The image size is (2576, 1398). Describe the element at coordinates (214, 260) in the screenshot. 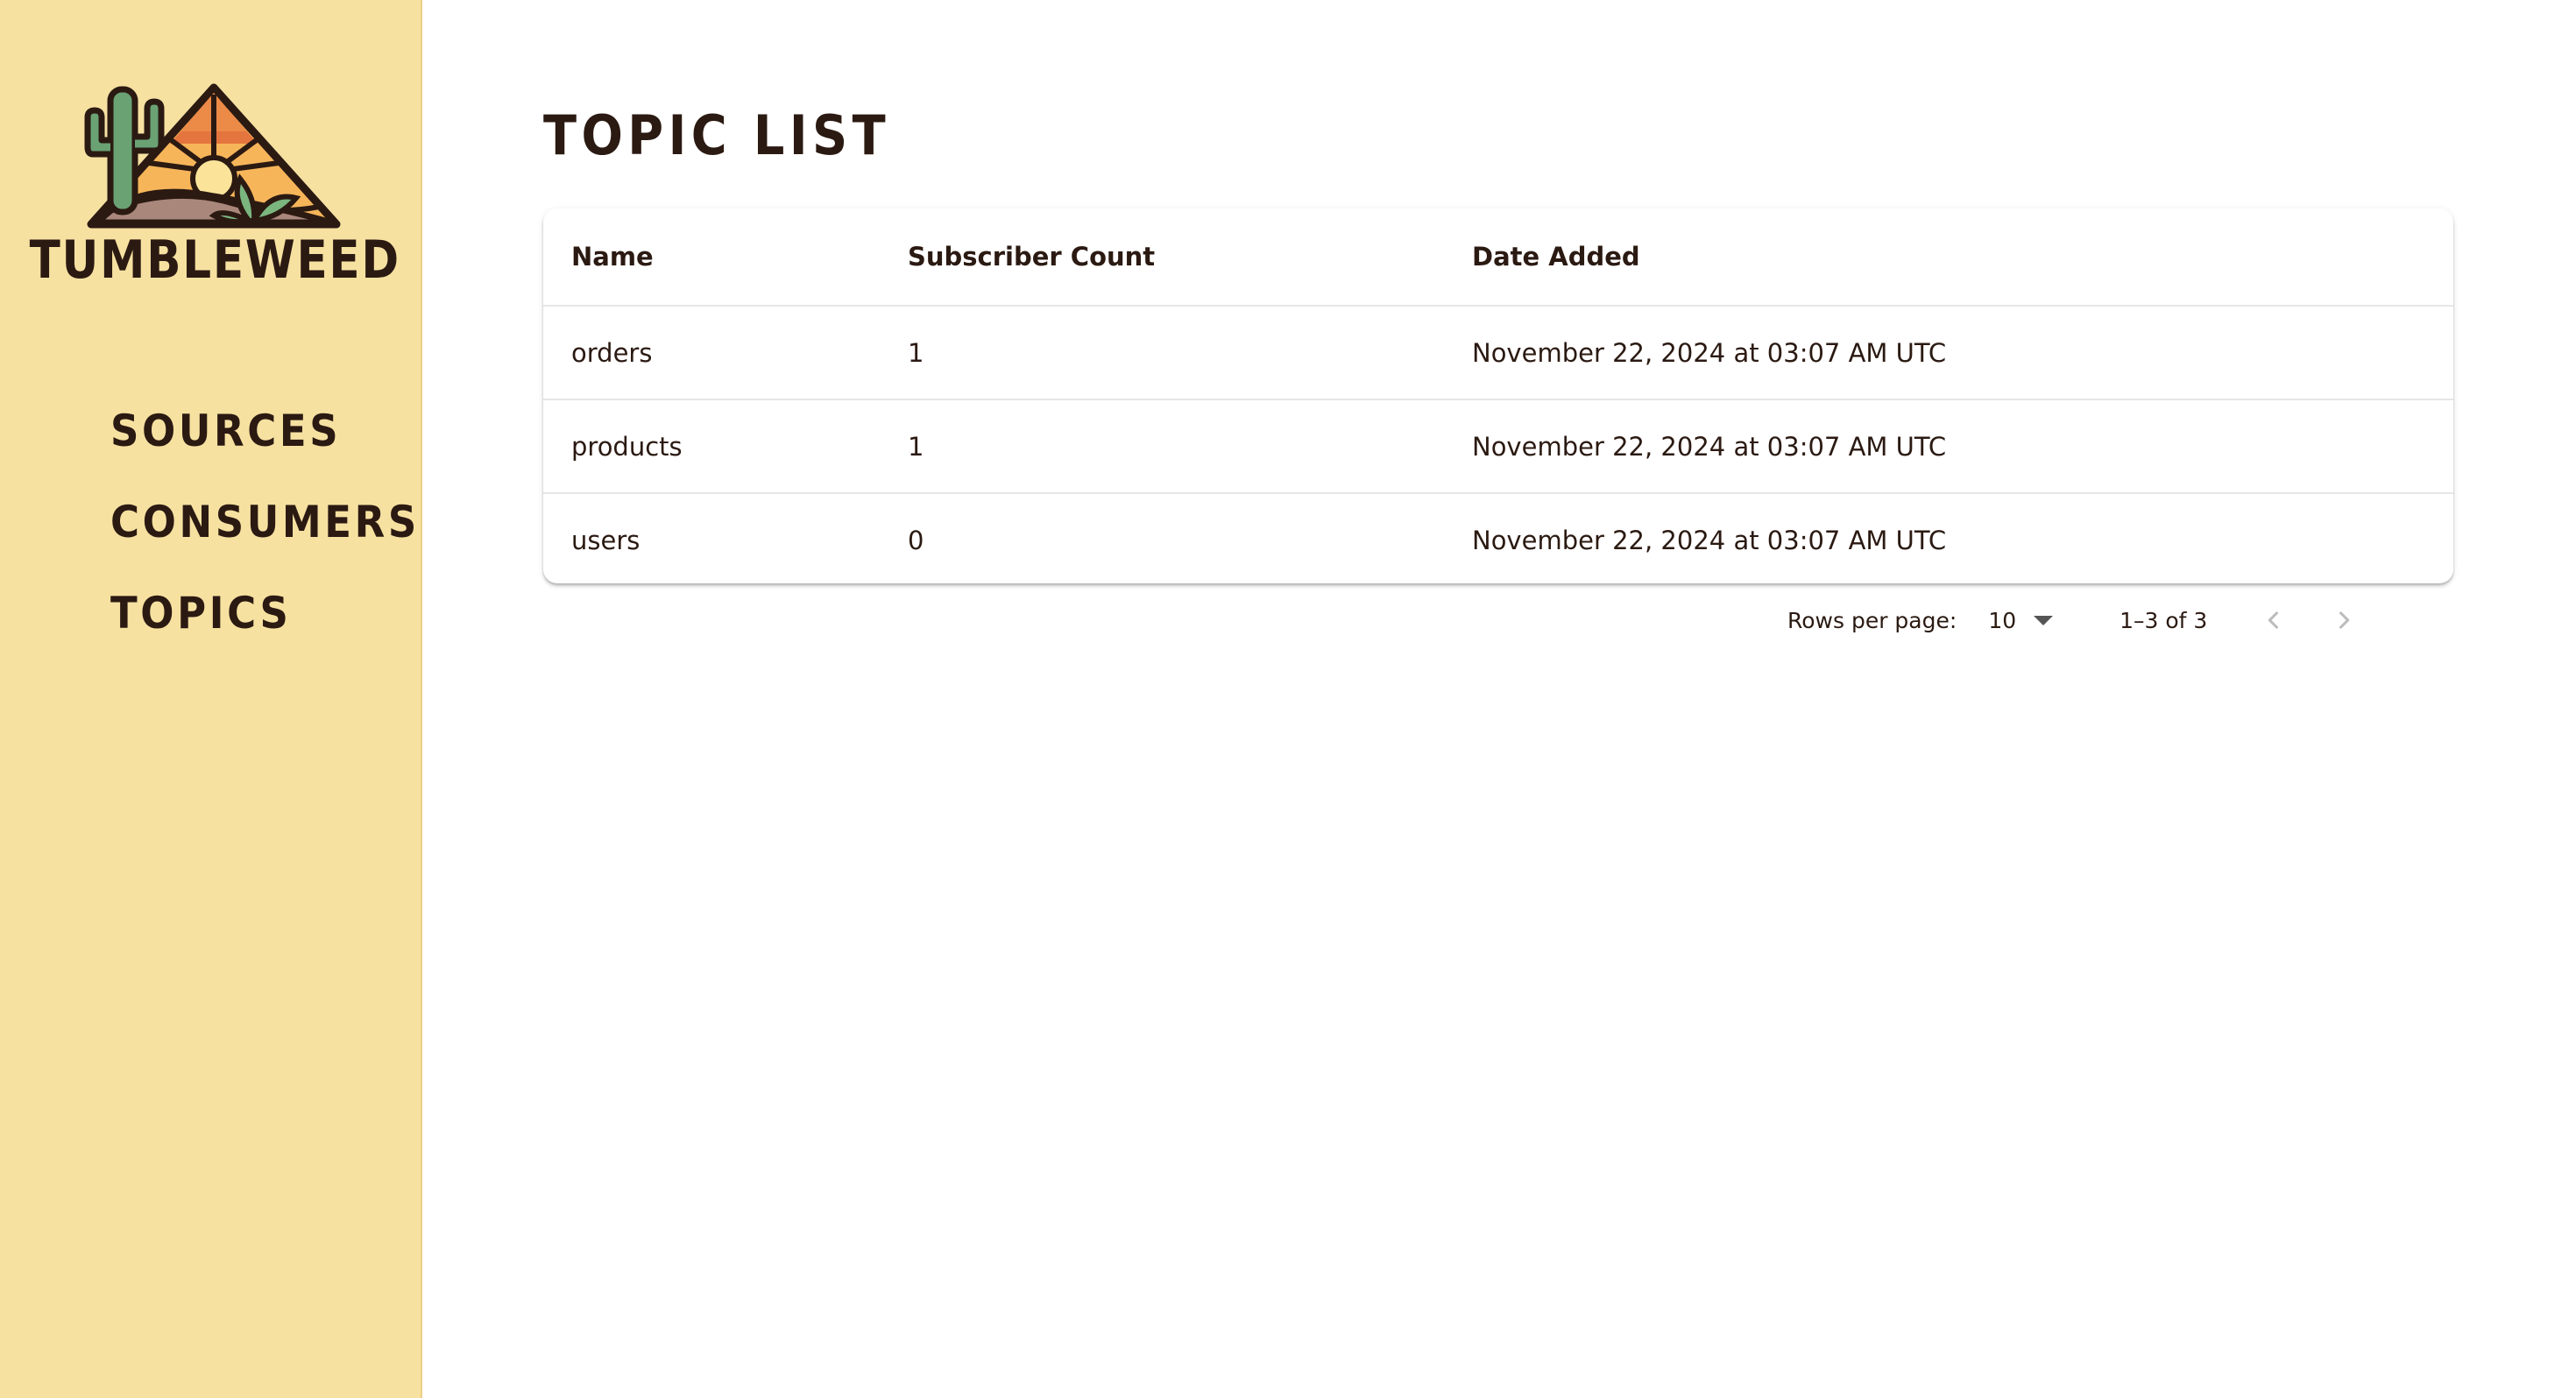

I see `brand-name: TUMBLEWEED` at that location.